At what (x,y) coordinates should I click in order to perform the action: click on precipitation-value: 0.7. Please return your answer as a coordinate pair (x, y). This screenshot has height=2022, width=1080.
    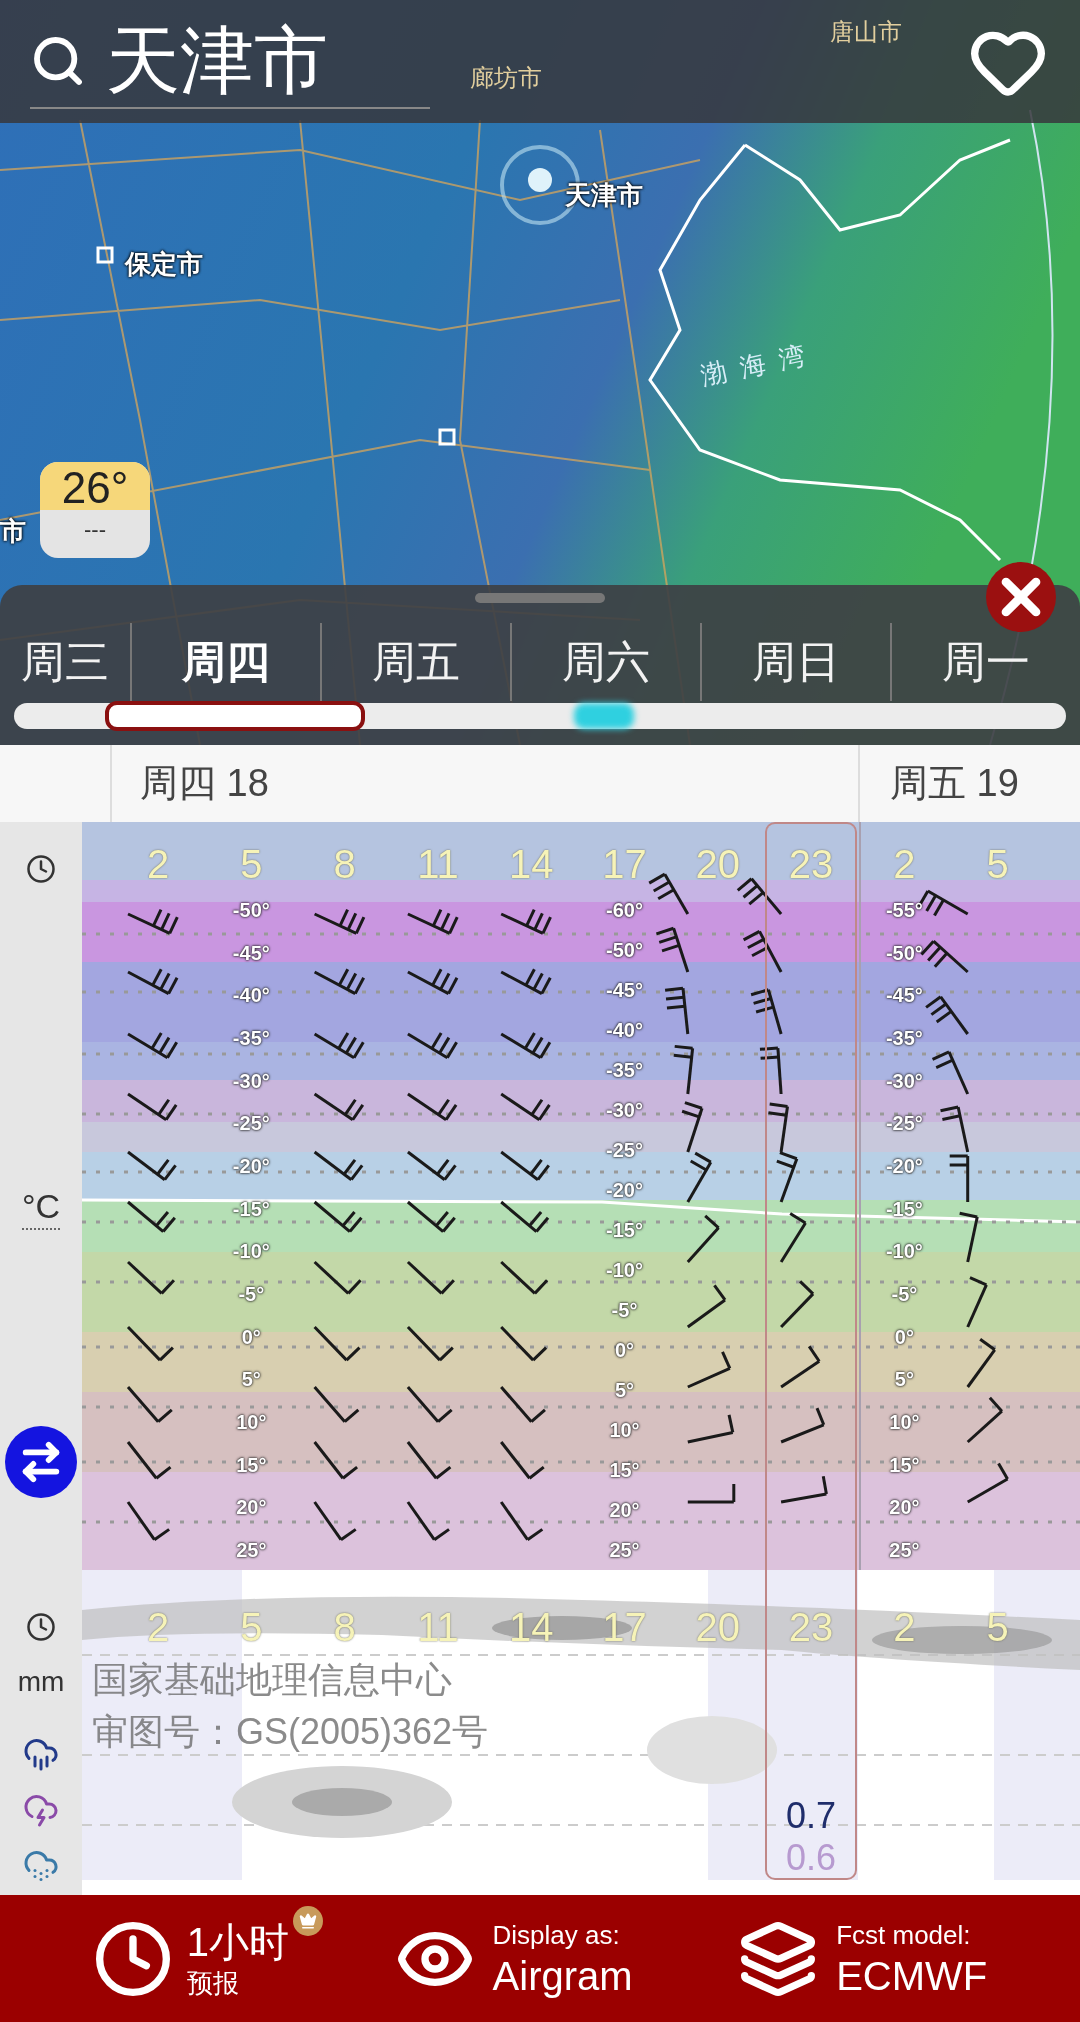
    Looking at the image, I should click on (811, 1816).